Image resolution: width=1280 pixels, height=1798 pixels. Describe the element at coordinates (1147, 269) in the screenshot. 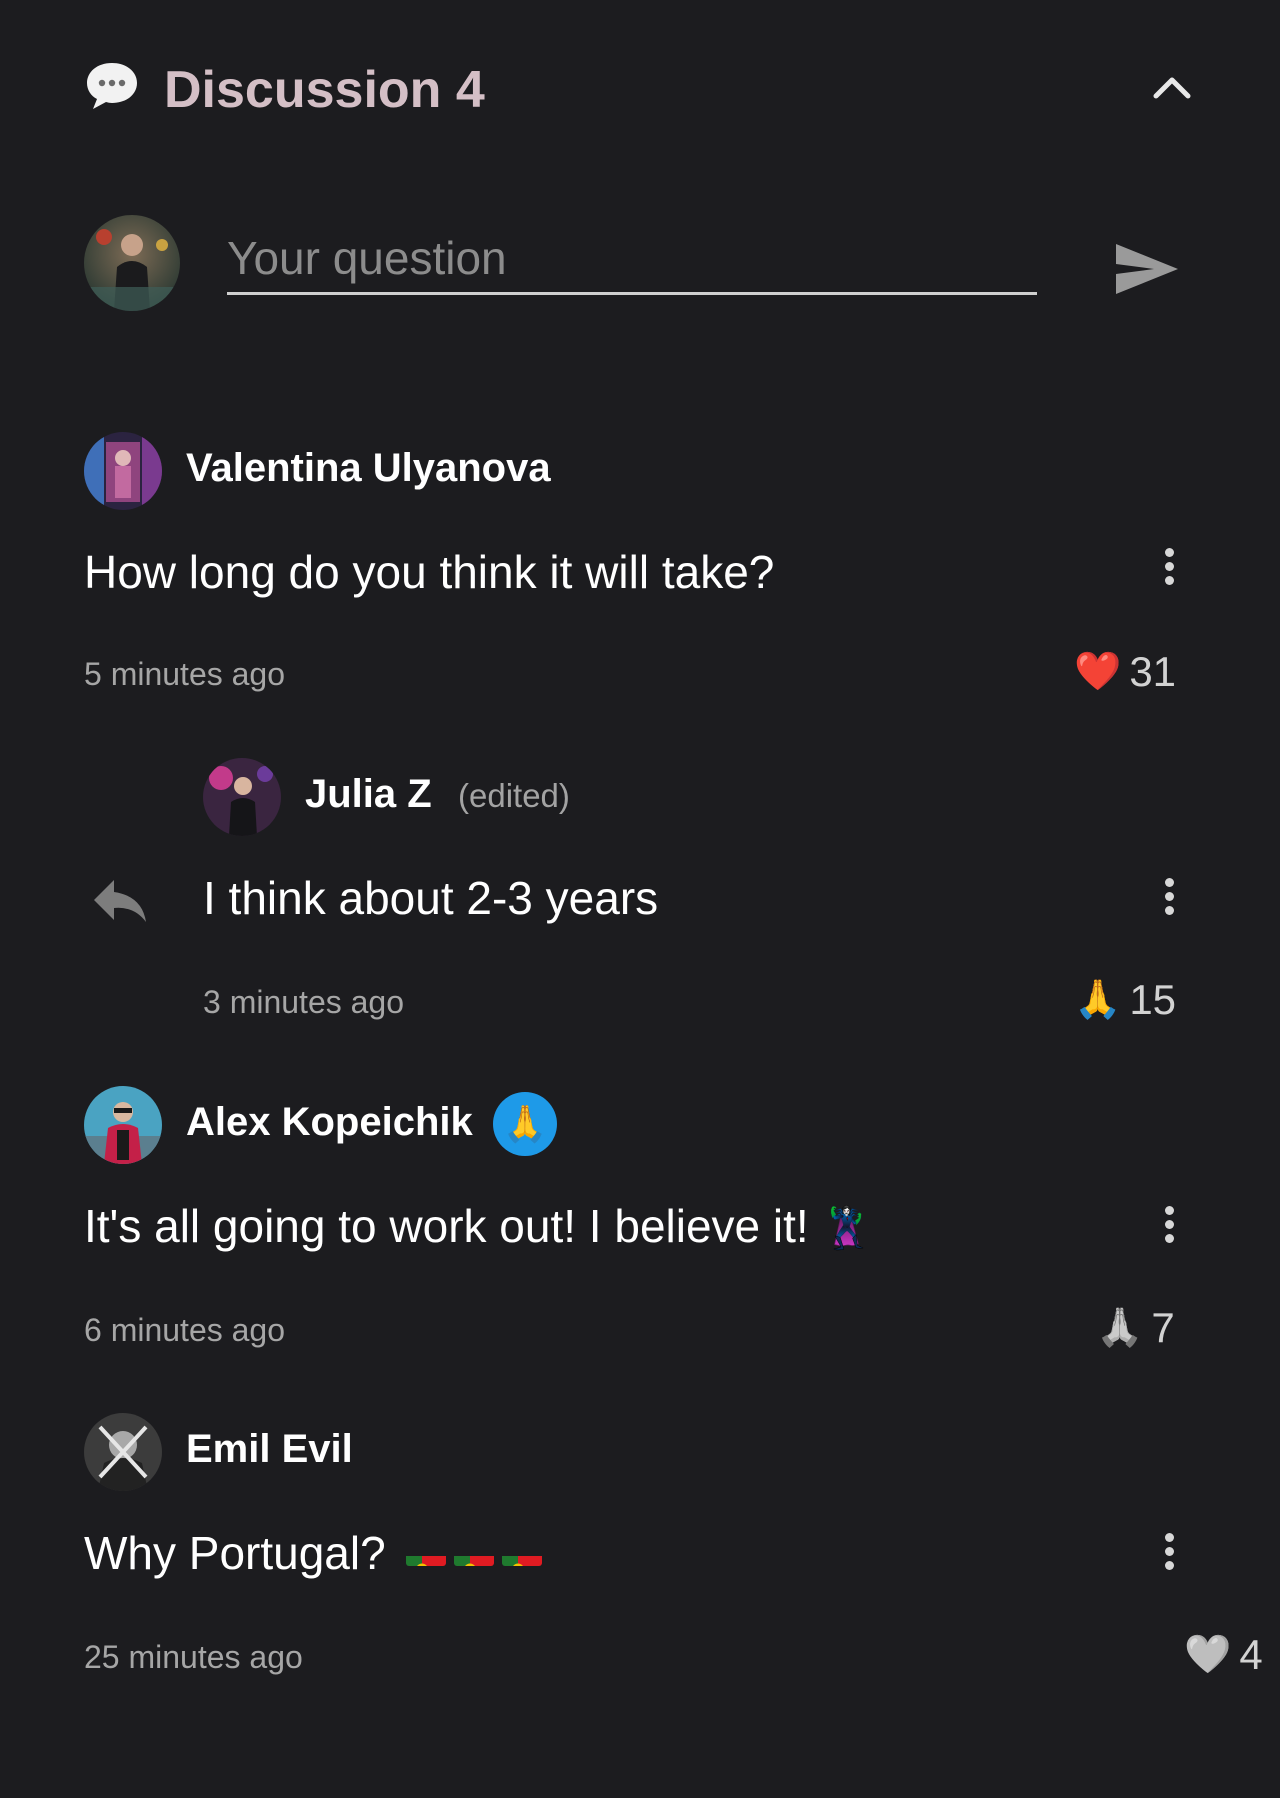

I see `send-icon` at that location.